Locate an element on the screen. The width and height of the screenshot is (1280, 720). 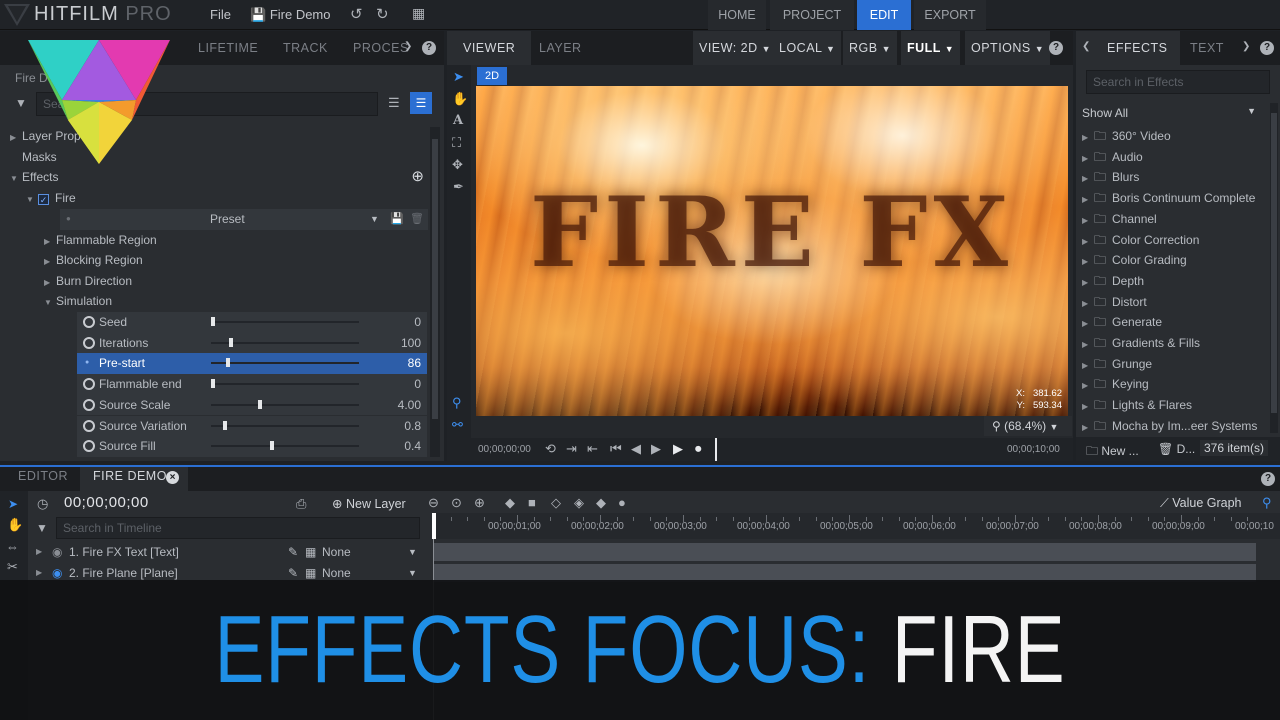
nav-export: EXPORT is located at coordinates (950, 15).